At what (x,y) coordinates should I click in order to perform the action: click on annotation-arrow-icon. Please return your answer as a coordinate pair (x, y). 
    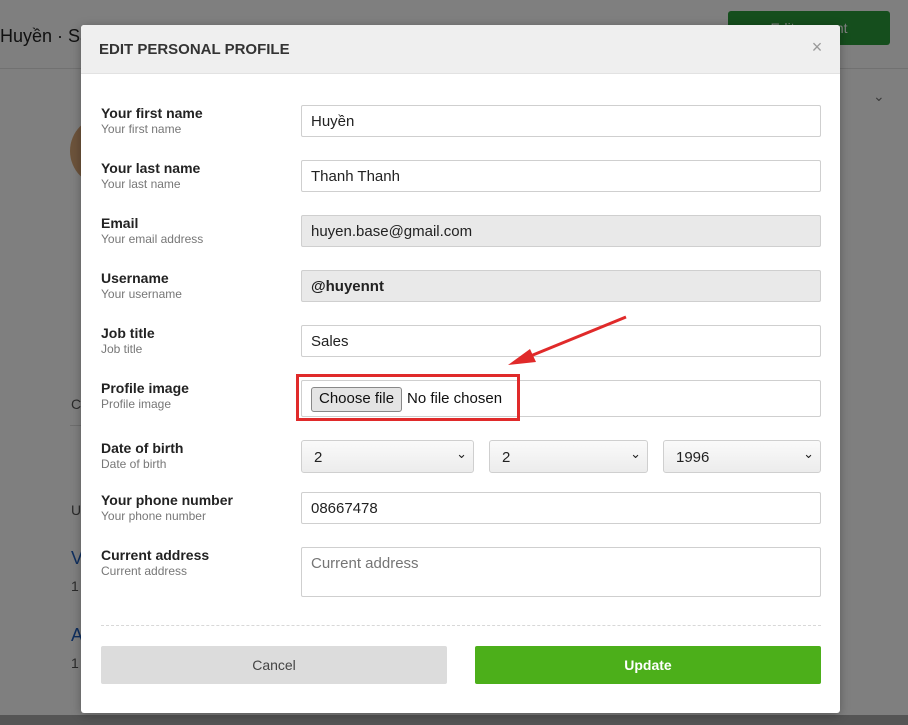
    Looking at the image, I should click on (567, 340).